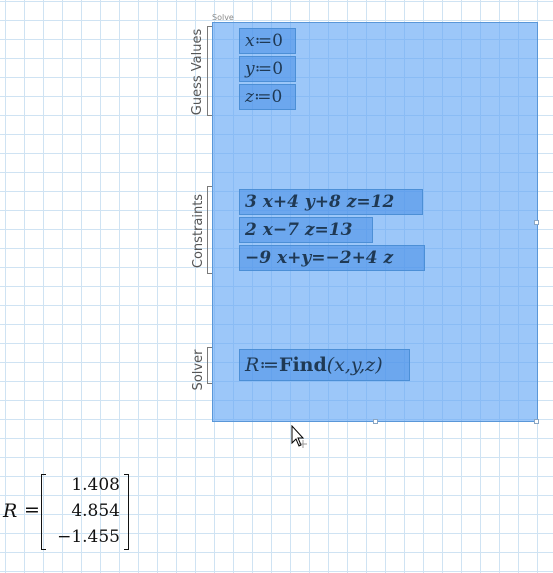 The height and width of the screenshot is (573, 553). What do you see at coordinates (331, 202) in the screenshot?
I see `constraint-1: 3 x+4 y+8 z=12` at bounding box center [331, 202].